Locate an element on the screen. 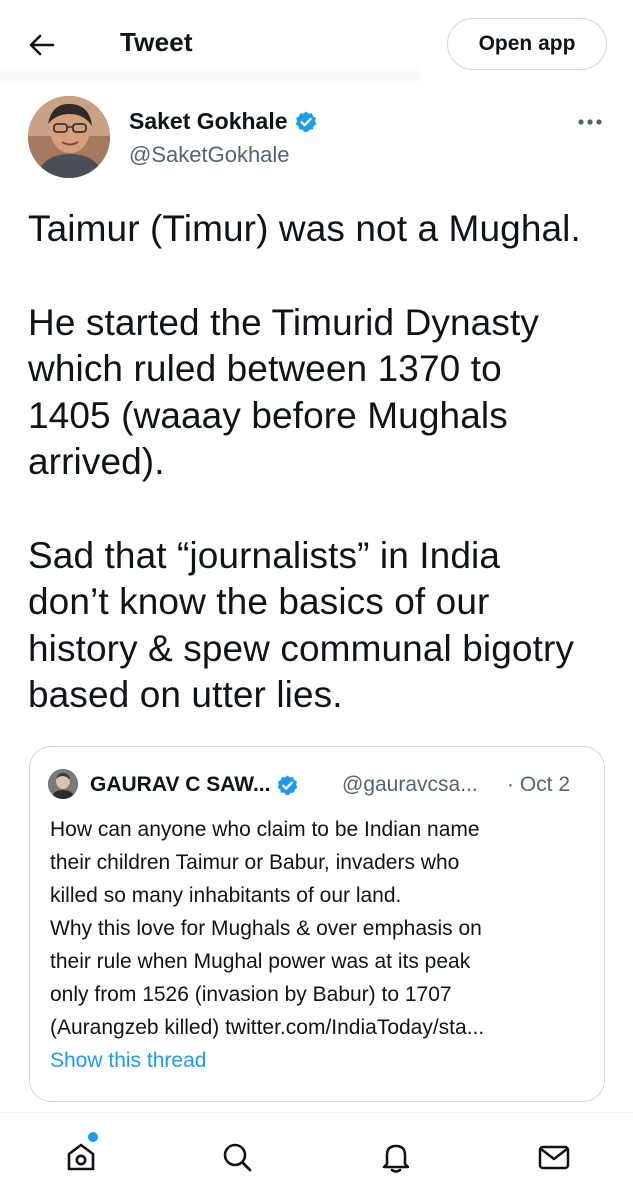 The height and width of the screenshot is (1200, 633). nav-messages is located at coordinates (554, 1157).